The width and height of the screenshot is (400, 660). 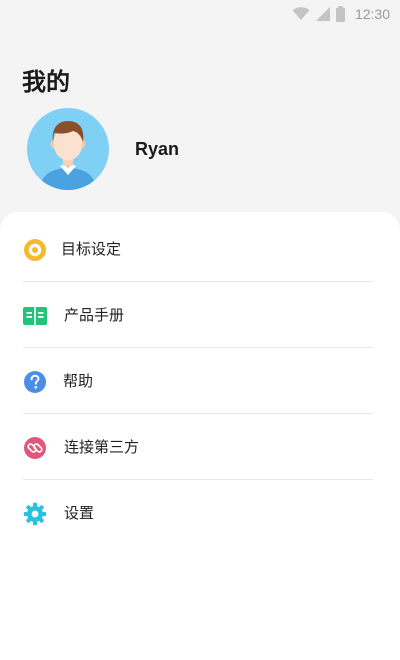 What do you see at coordinates (79, 513) in the screenshot?
I see `menu-item-label: 设置` at bounding box center [79, 513].